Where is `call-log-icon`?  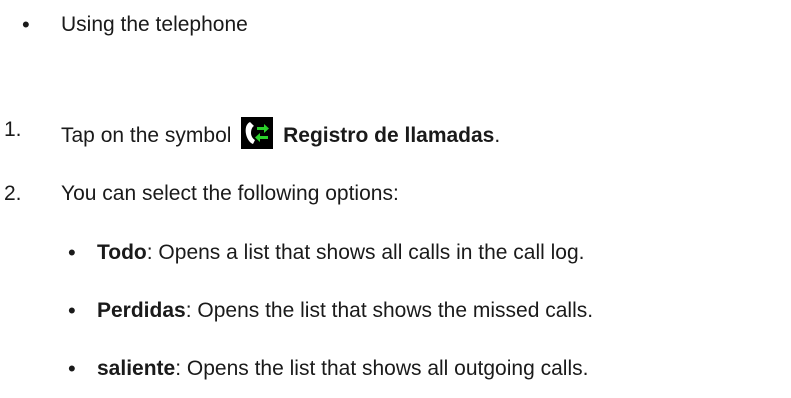 call-log-icon is located at coordinates (257, 133).